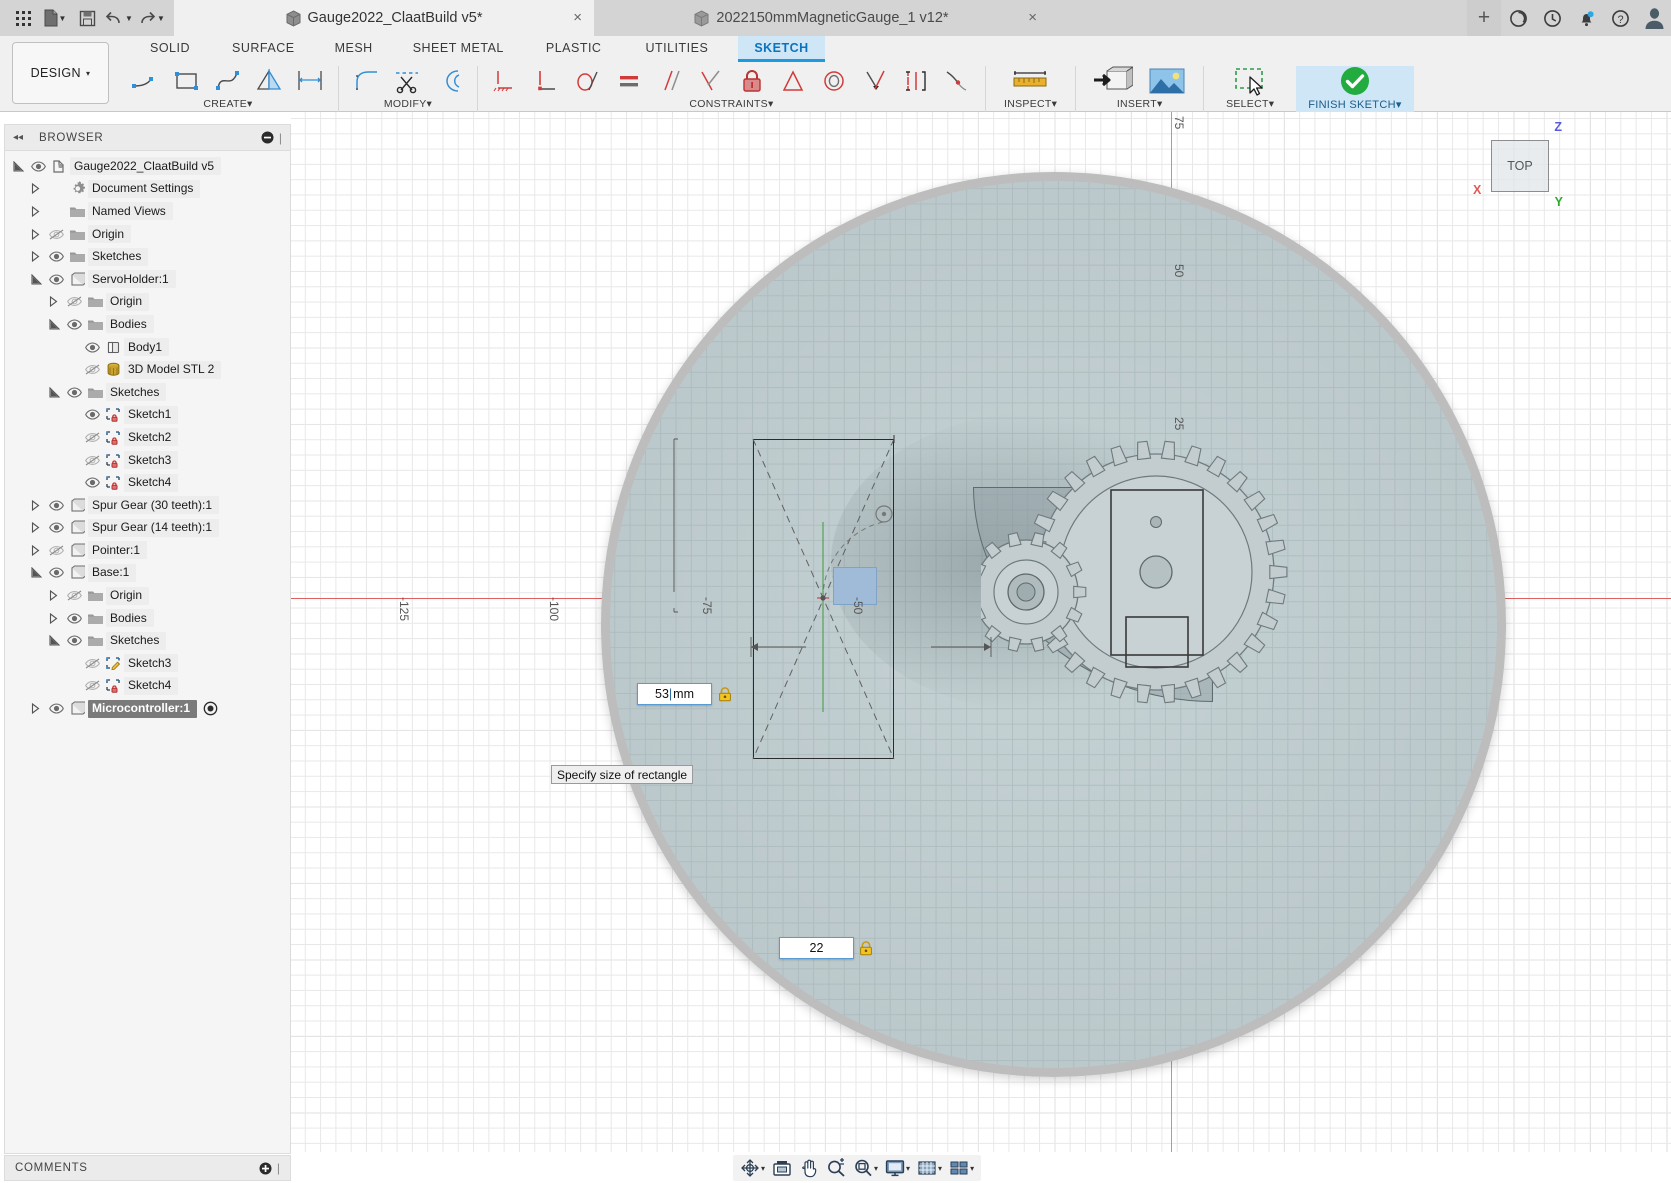 This screenshot has width=1671, height=1183. Describe the element at coordinates (1654, 18) in the screenshot. I see `account-avatar-button` at that location.